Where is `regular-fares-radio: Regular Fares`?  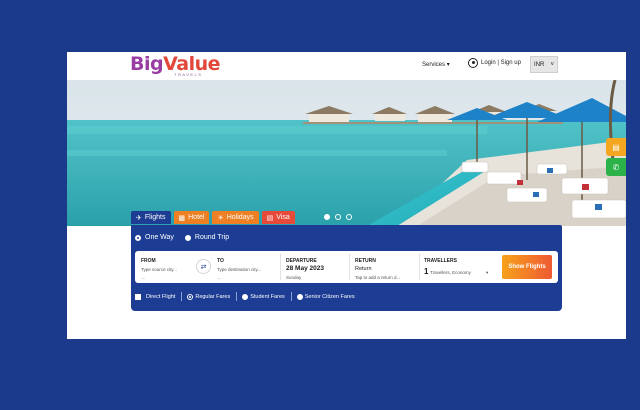 regular-fares-radio: Regular Fares is located at coordinates (208, 296).